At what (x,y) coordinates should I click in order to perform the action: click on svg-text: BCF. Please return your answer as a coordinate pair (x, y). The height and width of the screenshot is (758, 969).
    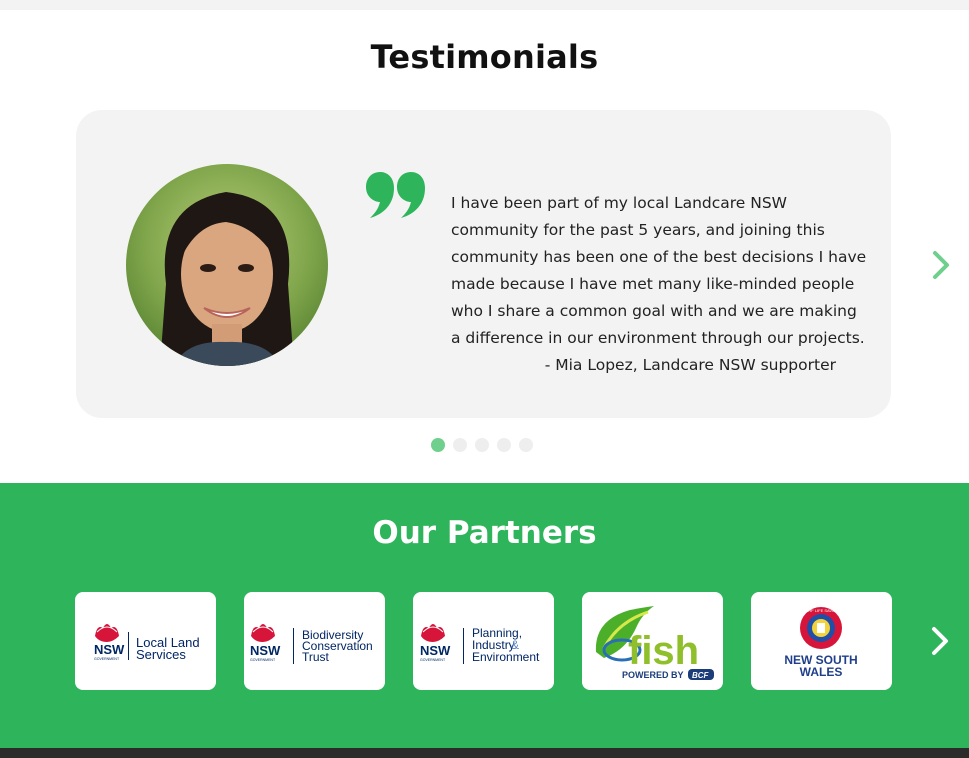
    Looking at the image, I should click on (701, 675).